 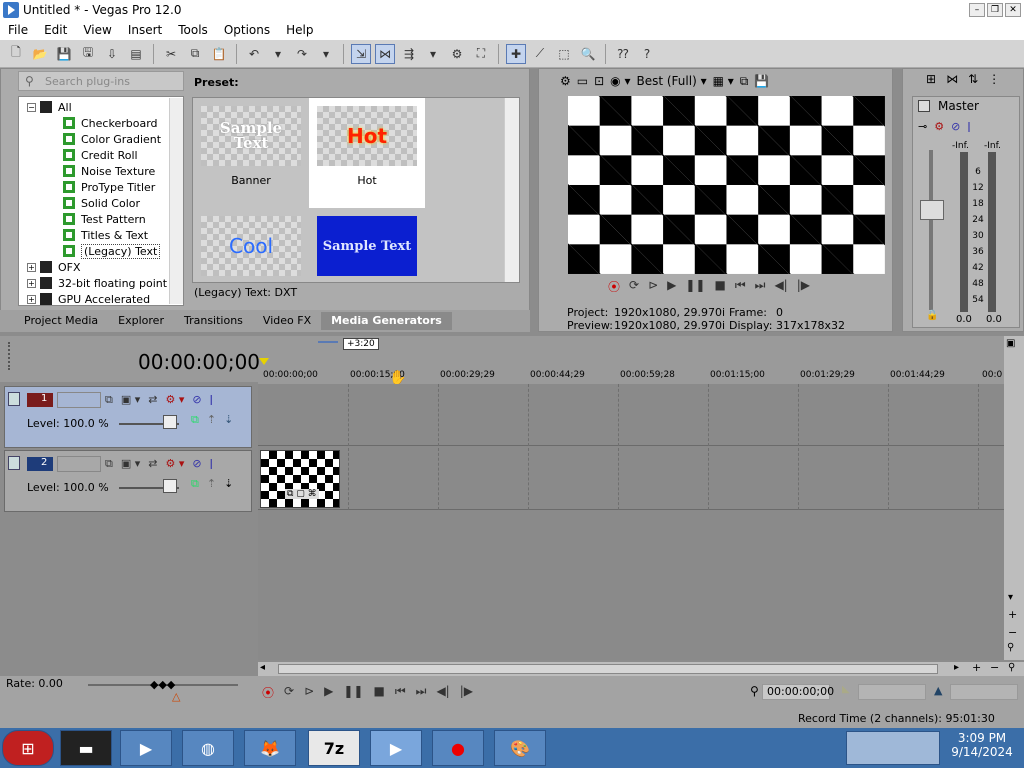 What do you see at coordinates (171, 54) in the screenshot?
I see `cut-icon: ✂` at bounding box center [171, 54].